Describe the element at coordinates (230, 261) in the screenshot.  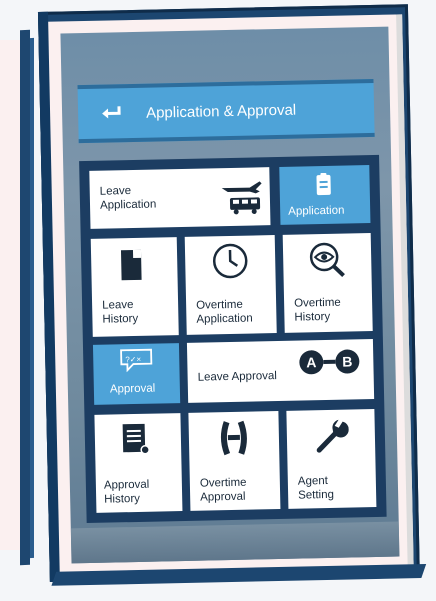
I see `clock-icon` at that location.